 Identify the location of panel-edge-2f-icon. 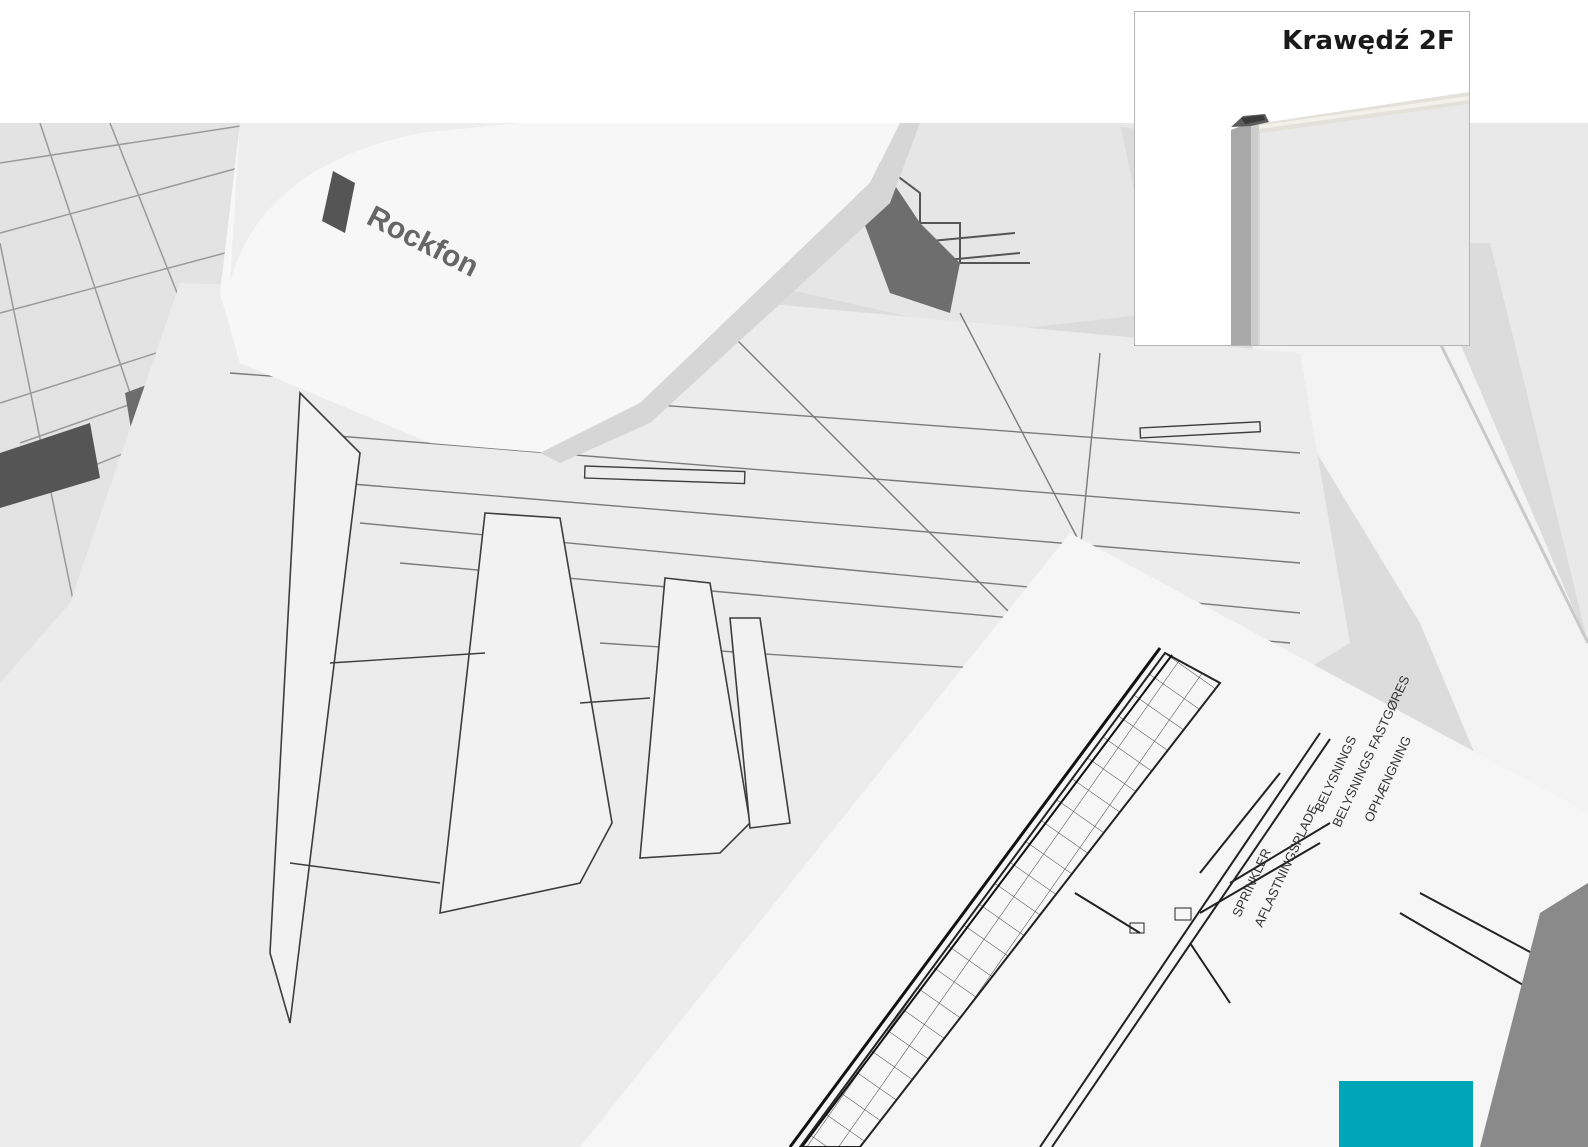
(1350, 218).